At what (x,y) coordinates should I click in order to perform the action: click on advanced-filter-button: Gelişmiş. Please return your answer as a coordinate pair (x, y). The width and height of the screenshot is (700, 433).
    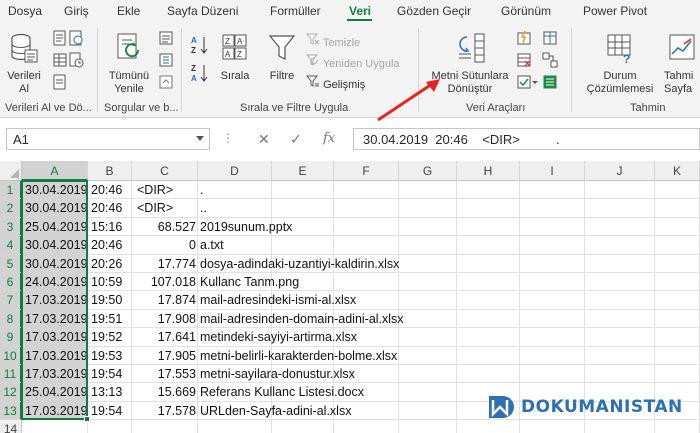
    Looking at the image, I should click on (335, 83).